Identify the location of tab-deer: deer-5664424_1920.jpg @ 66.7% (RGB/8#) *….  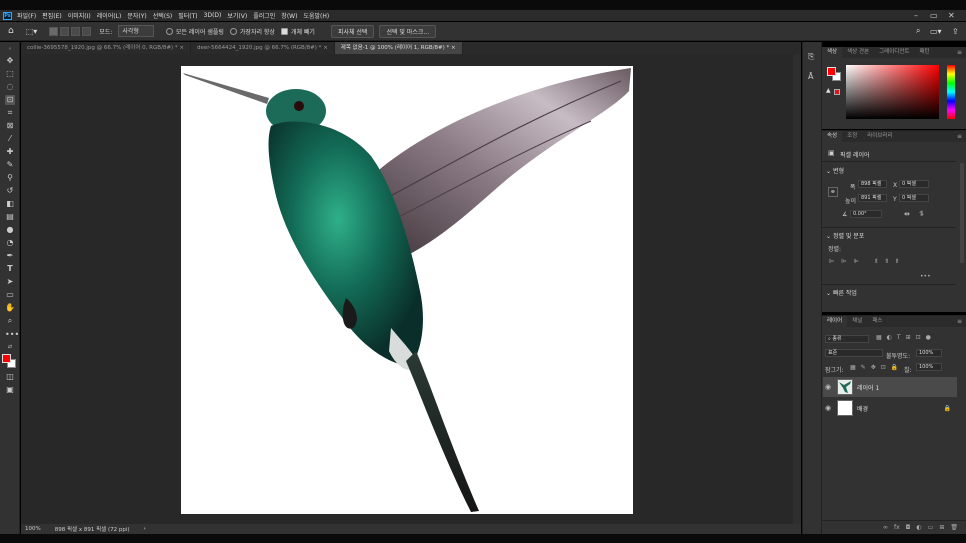
(263, 48).